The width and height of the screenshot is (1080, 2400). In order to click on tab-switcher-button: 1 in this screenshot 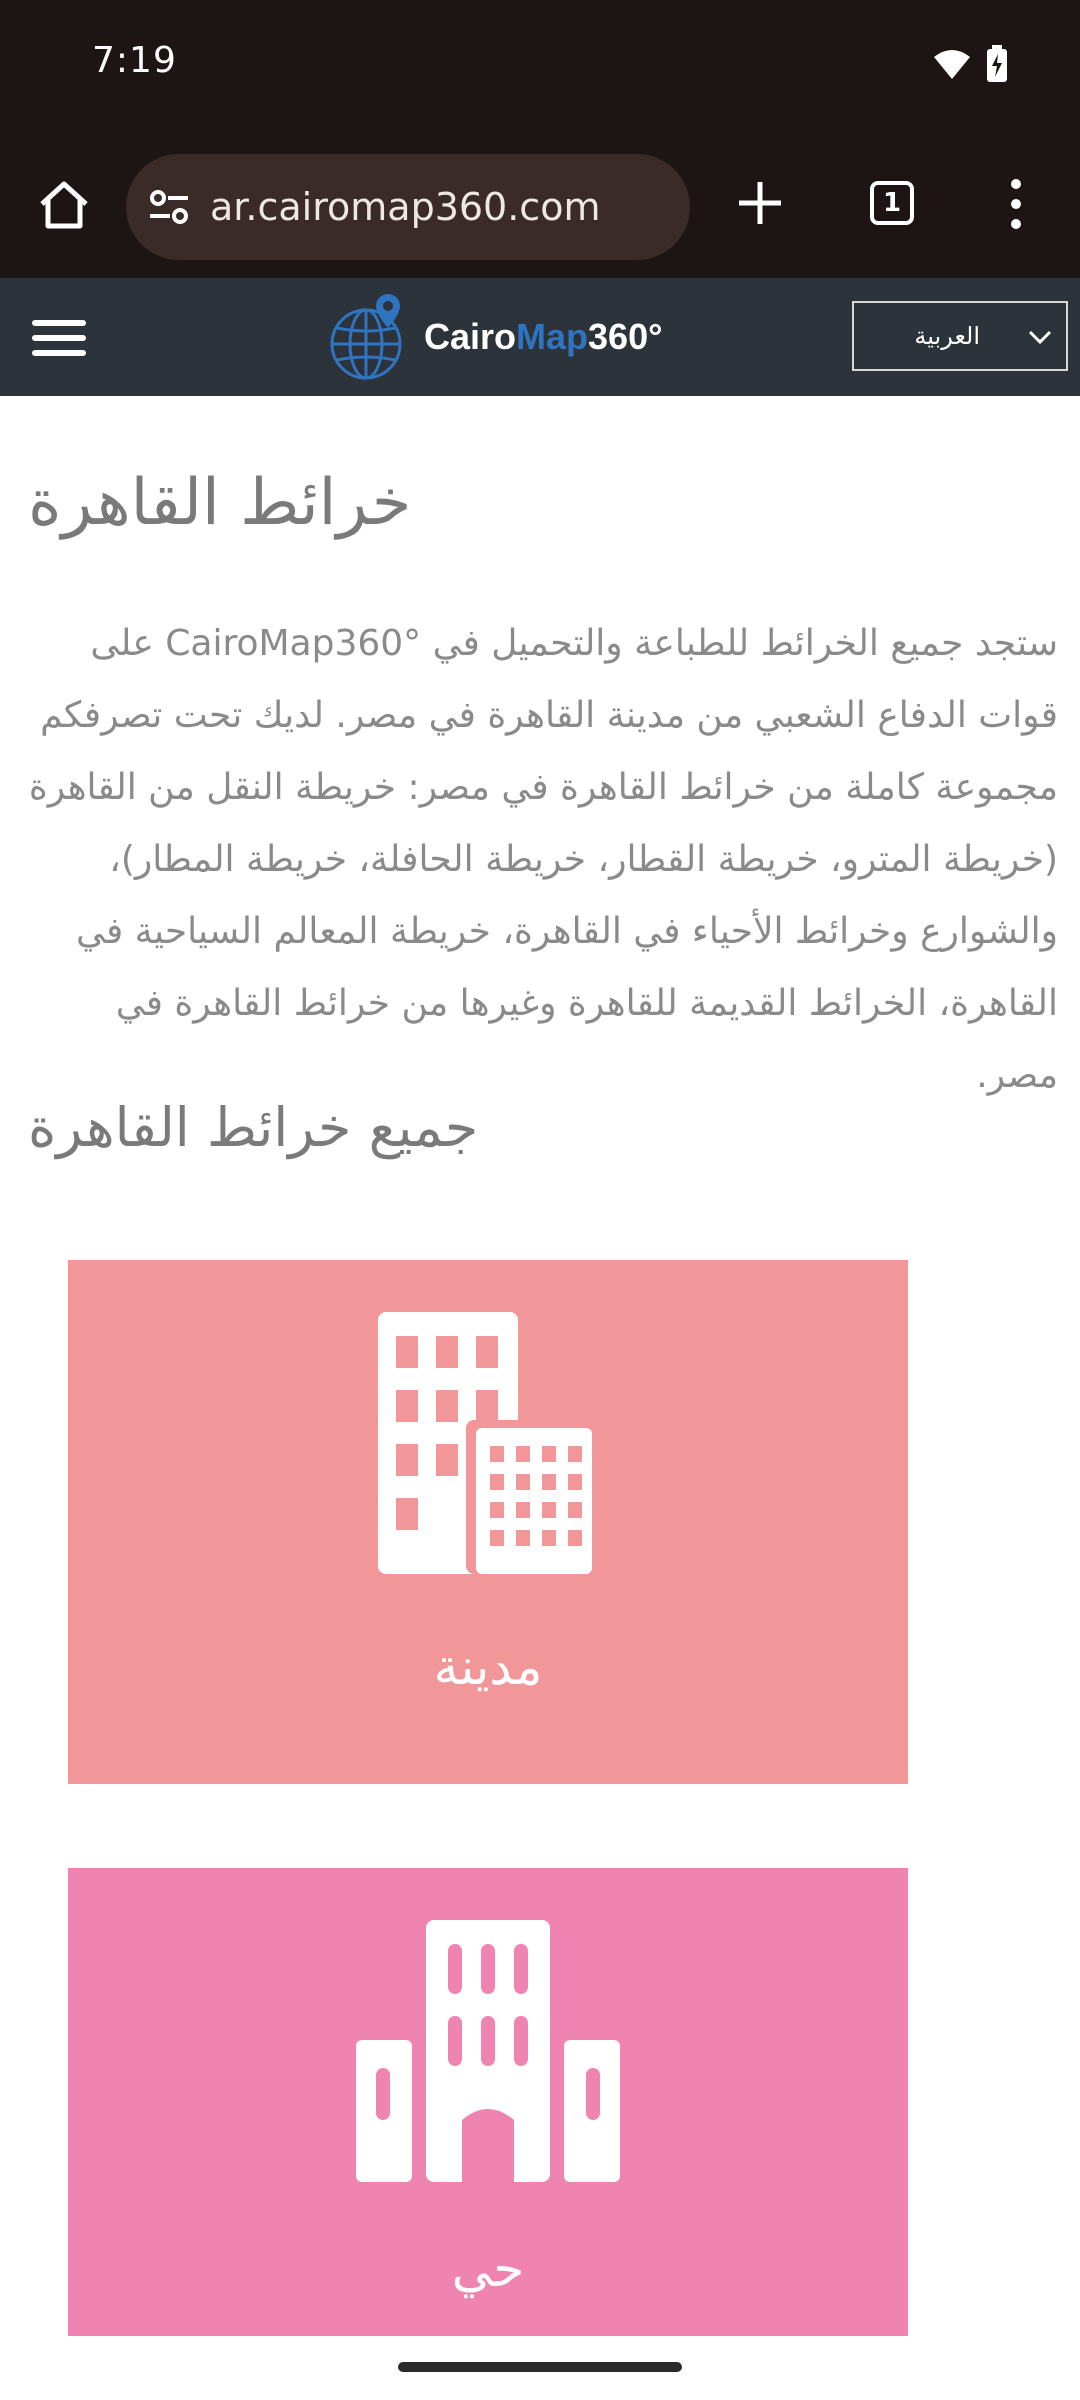, I will do `click(892, 203)`.